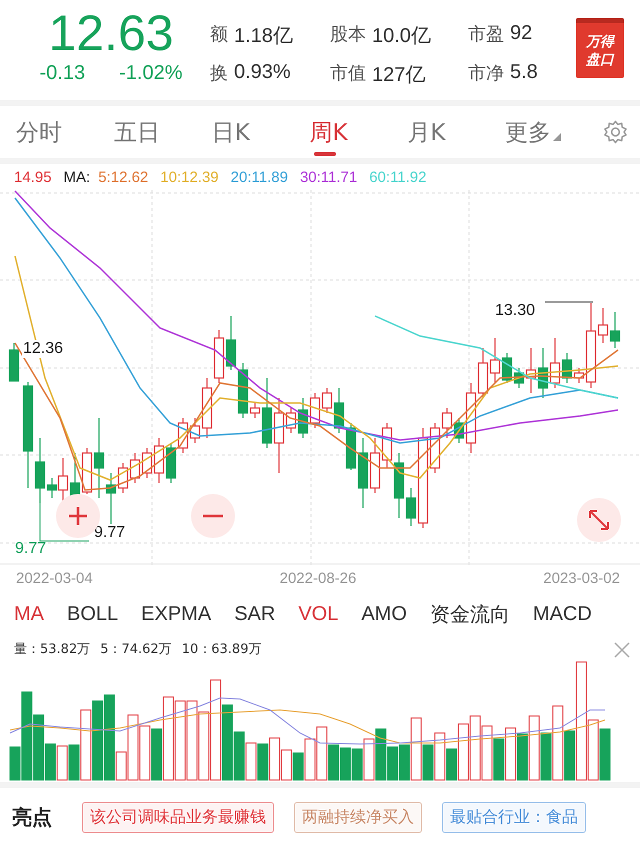 The image size is (640, 849). I want to click on stat-value: 10.0亿, so click(401, 36).